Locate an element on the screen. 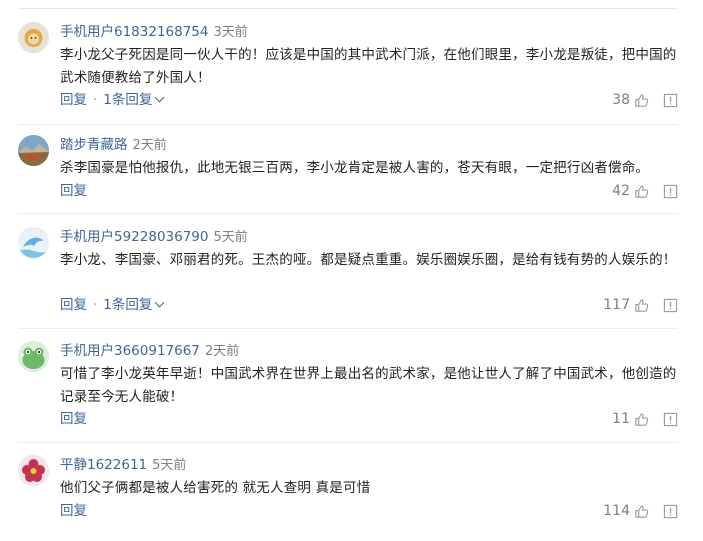 The height and width of the screenshot is (541, 703). username: 手机用户3660917667 is located at coordinates (130, 351).